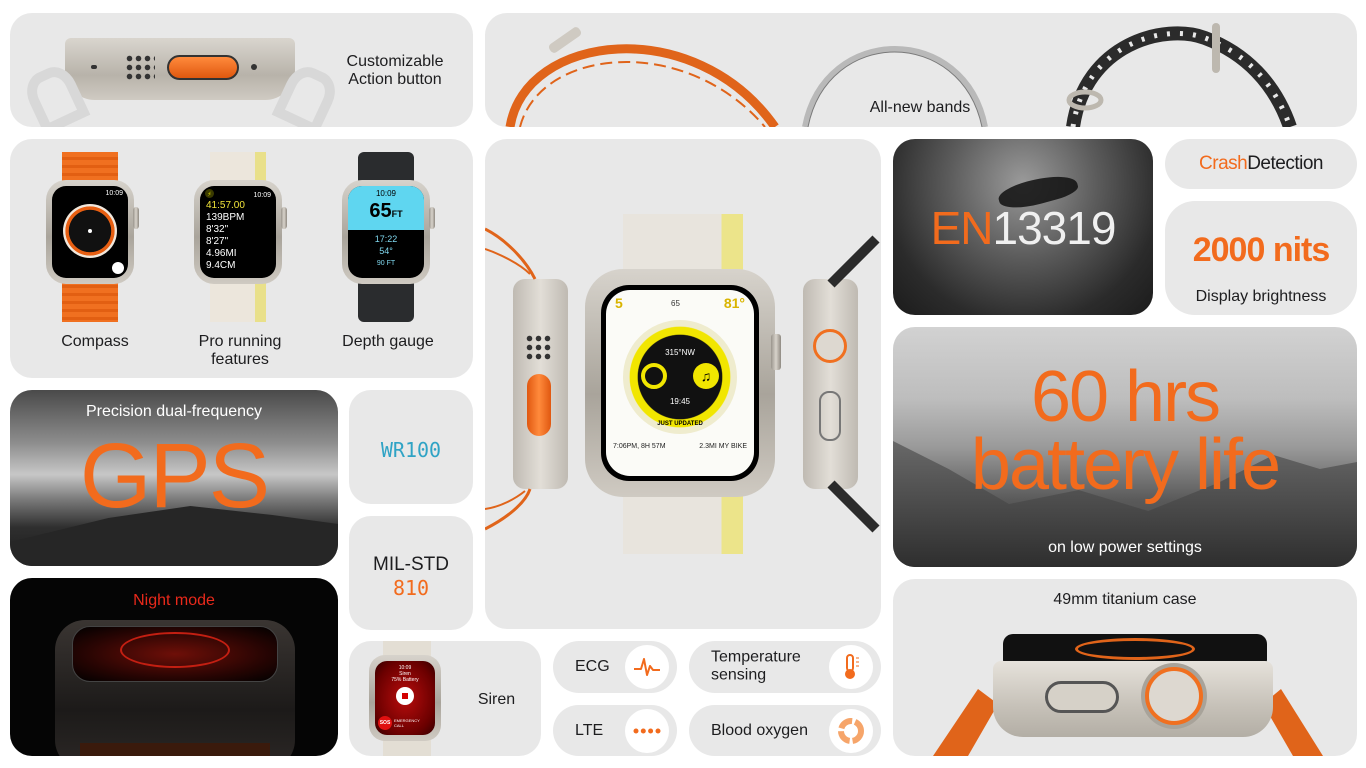 This screenshot has height=768, width=1366. Describe the element at coordinates (853, 384) in the screenshot. I see `ocean-band-pieces` at that location.